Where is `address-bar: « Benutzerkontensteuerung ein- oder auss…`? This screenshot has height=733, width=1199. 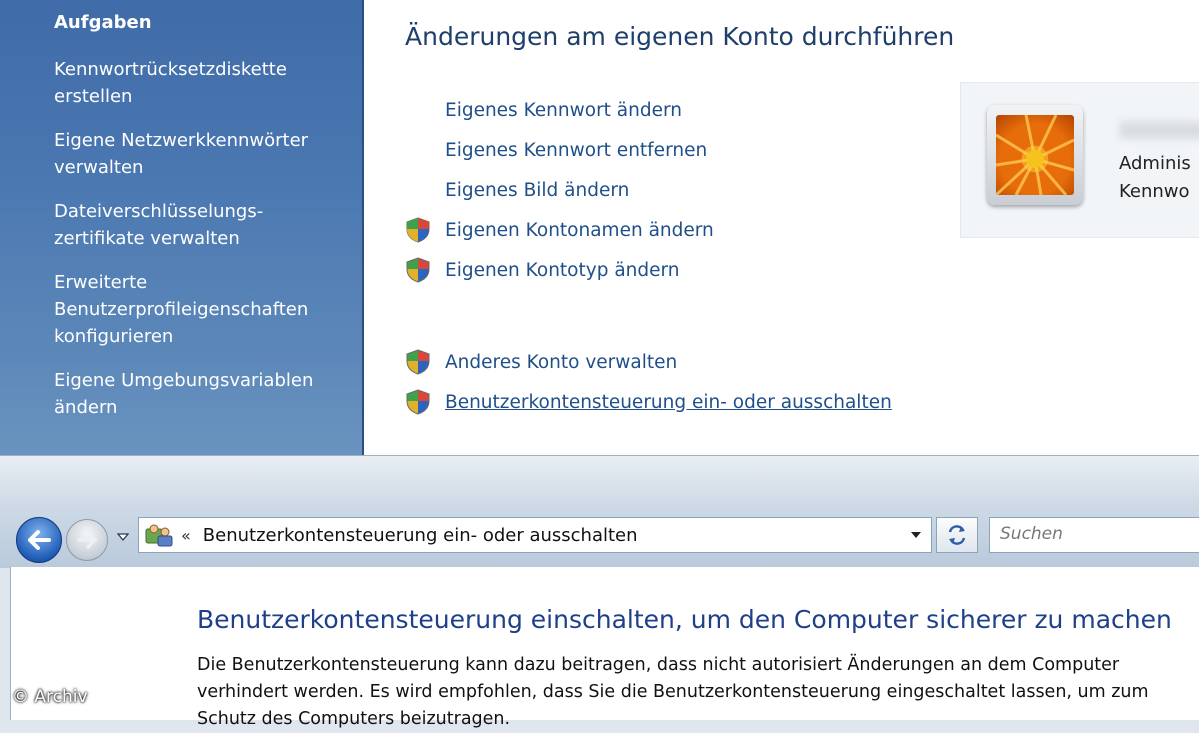 address-bar: « Benutzerkontensteuerung ein- oder auss… is located at coordinates (535, 535).